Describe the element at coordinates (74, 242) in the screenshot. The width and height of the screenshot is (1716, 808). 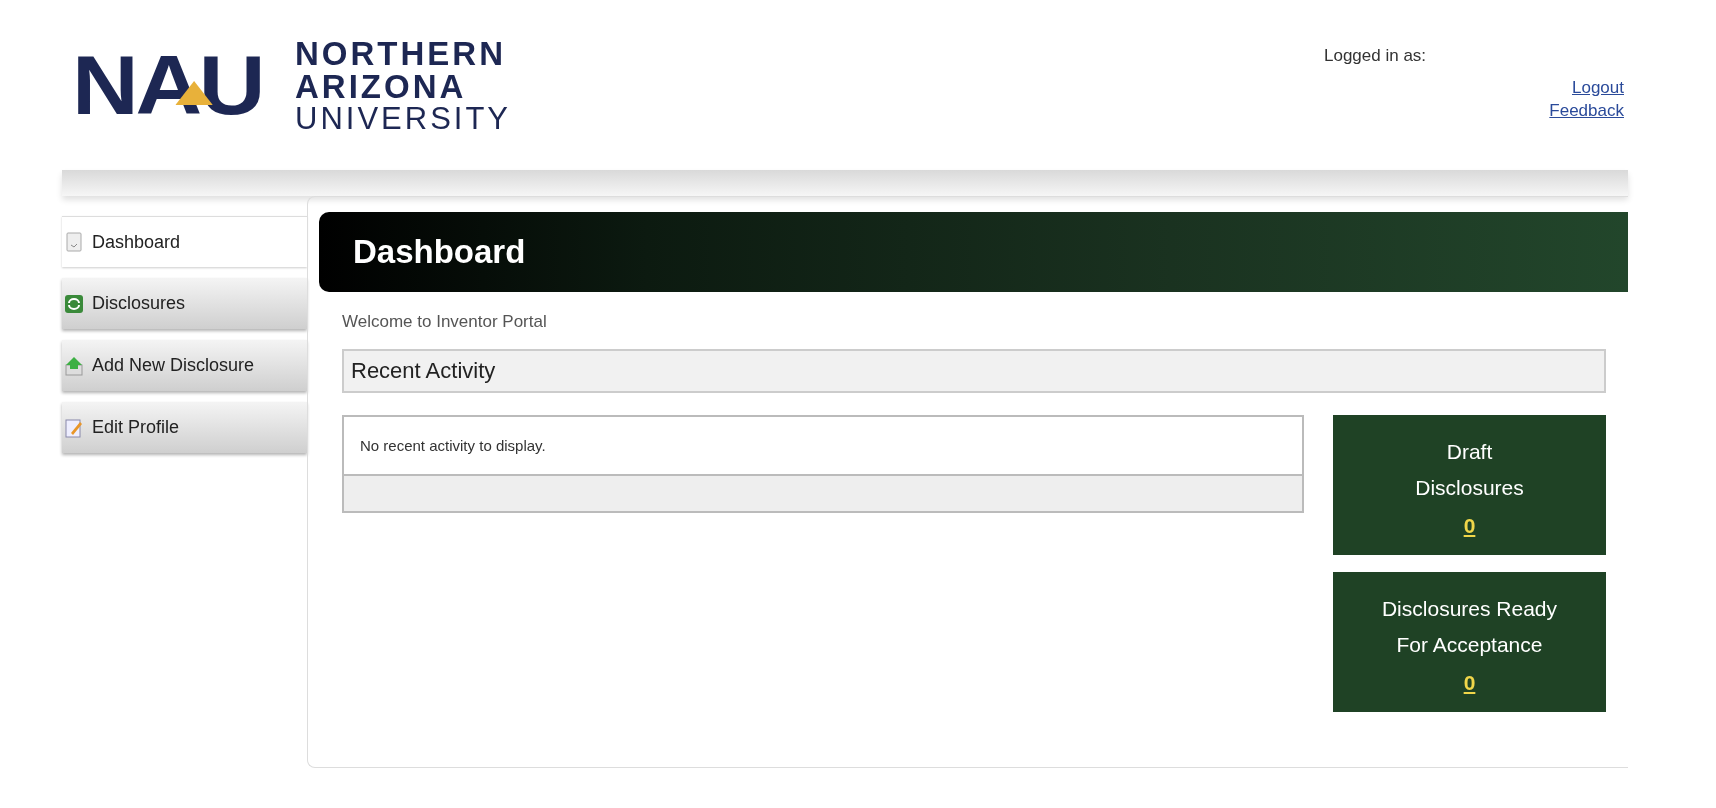
I see `page-icon` at that location.